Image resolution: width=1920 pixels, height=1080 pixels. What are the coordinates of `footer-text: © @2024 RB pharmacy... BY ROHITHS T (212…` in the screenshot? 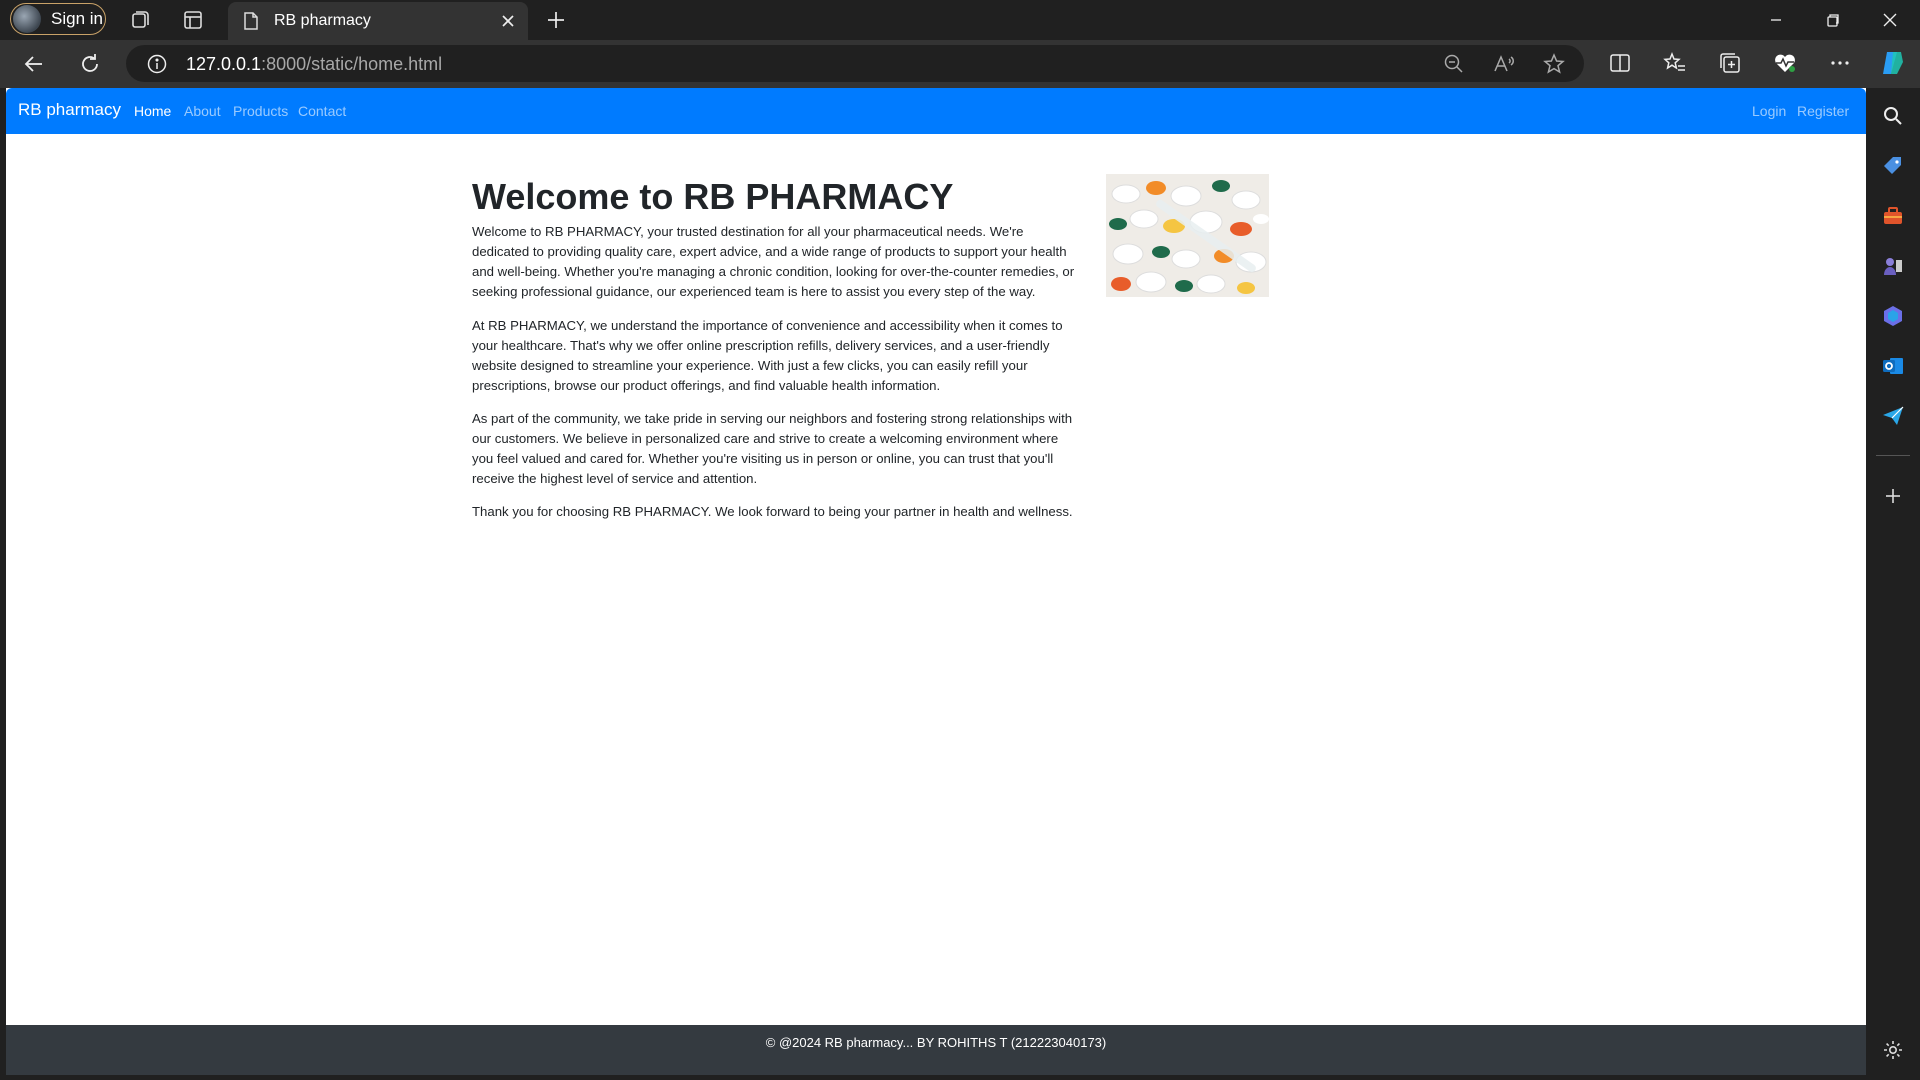 It's located at (936, 1042).